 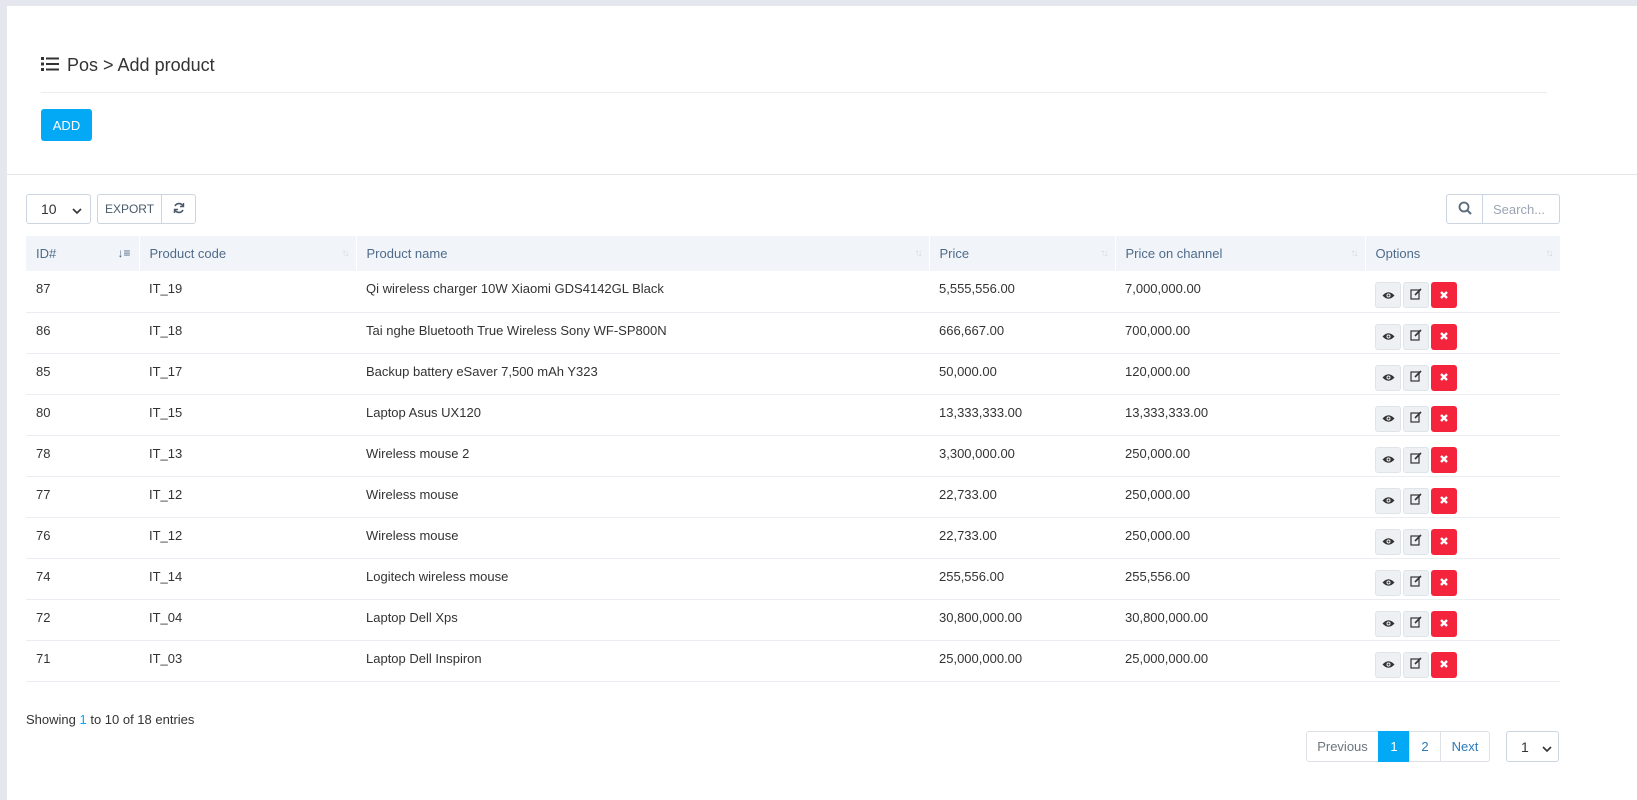 What do you see at coordinates (58, 209) in the screenshot?
I see `page-length-select: 10` at bounding box center [58, 209].